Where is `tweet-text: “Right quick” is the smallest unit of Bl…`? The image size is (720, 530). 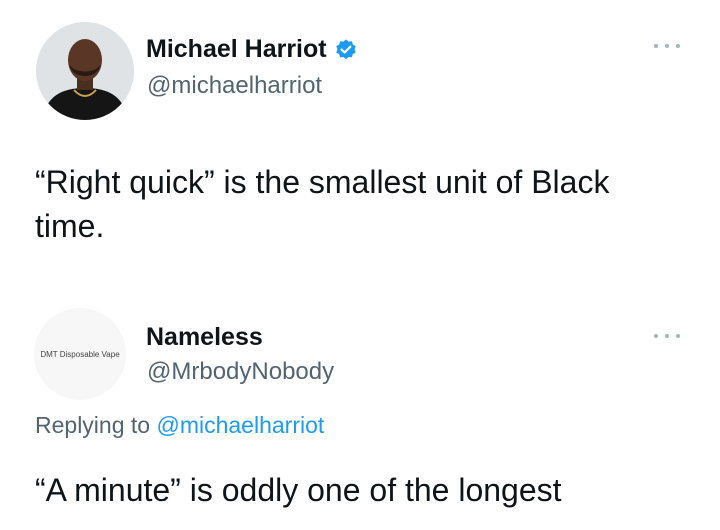 tweet-text: “Right quick” is the smallest unit of Bl… is located at coordinates (322, 204).